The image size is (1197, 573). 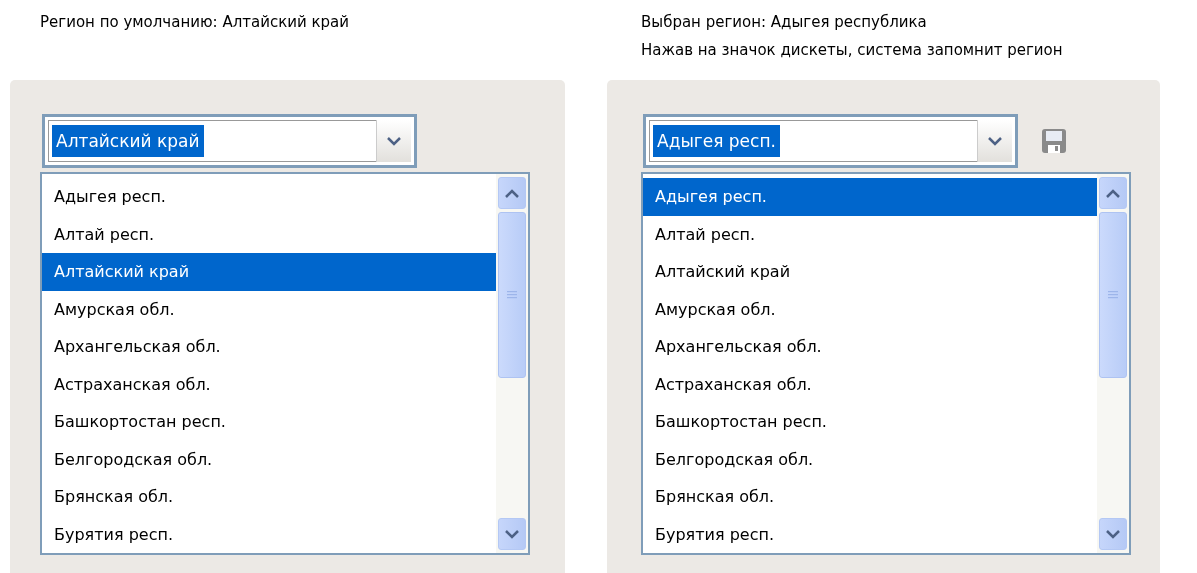 I want to click on combo-value: Адыгея респ., so click(x=716, y=141).